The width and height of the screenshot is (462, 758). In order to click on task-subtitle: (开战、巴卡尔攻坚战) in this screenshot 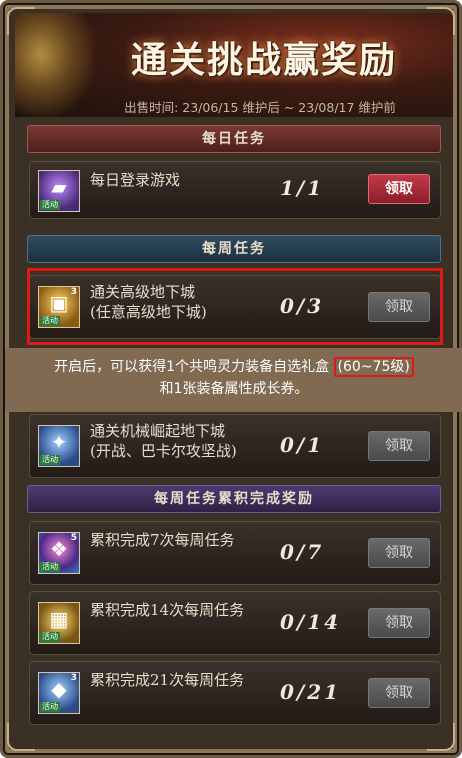, I will do `click(163, 451)`.